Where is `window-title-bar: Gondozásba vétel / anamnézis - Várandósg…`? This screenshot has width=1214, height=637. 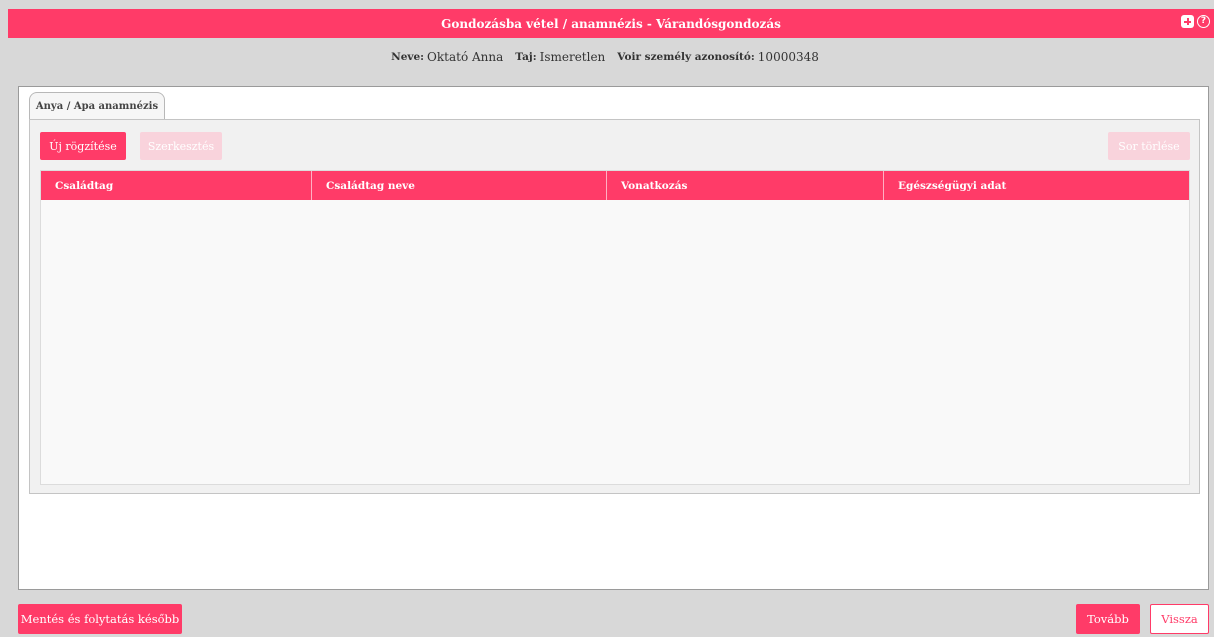
window-title-bar: Gondozásba vétel / anamnézis - Várandósg… is located at coordinates (611, 23).